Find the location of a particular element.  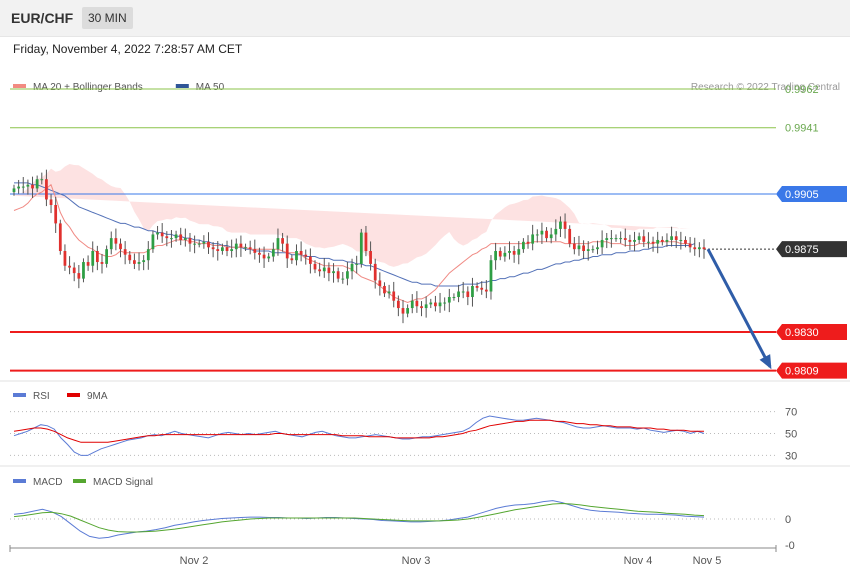

legend-label: 9MA is located at coordinates (97, 396).